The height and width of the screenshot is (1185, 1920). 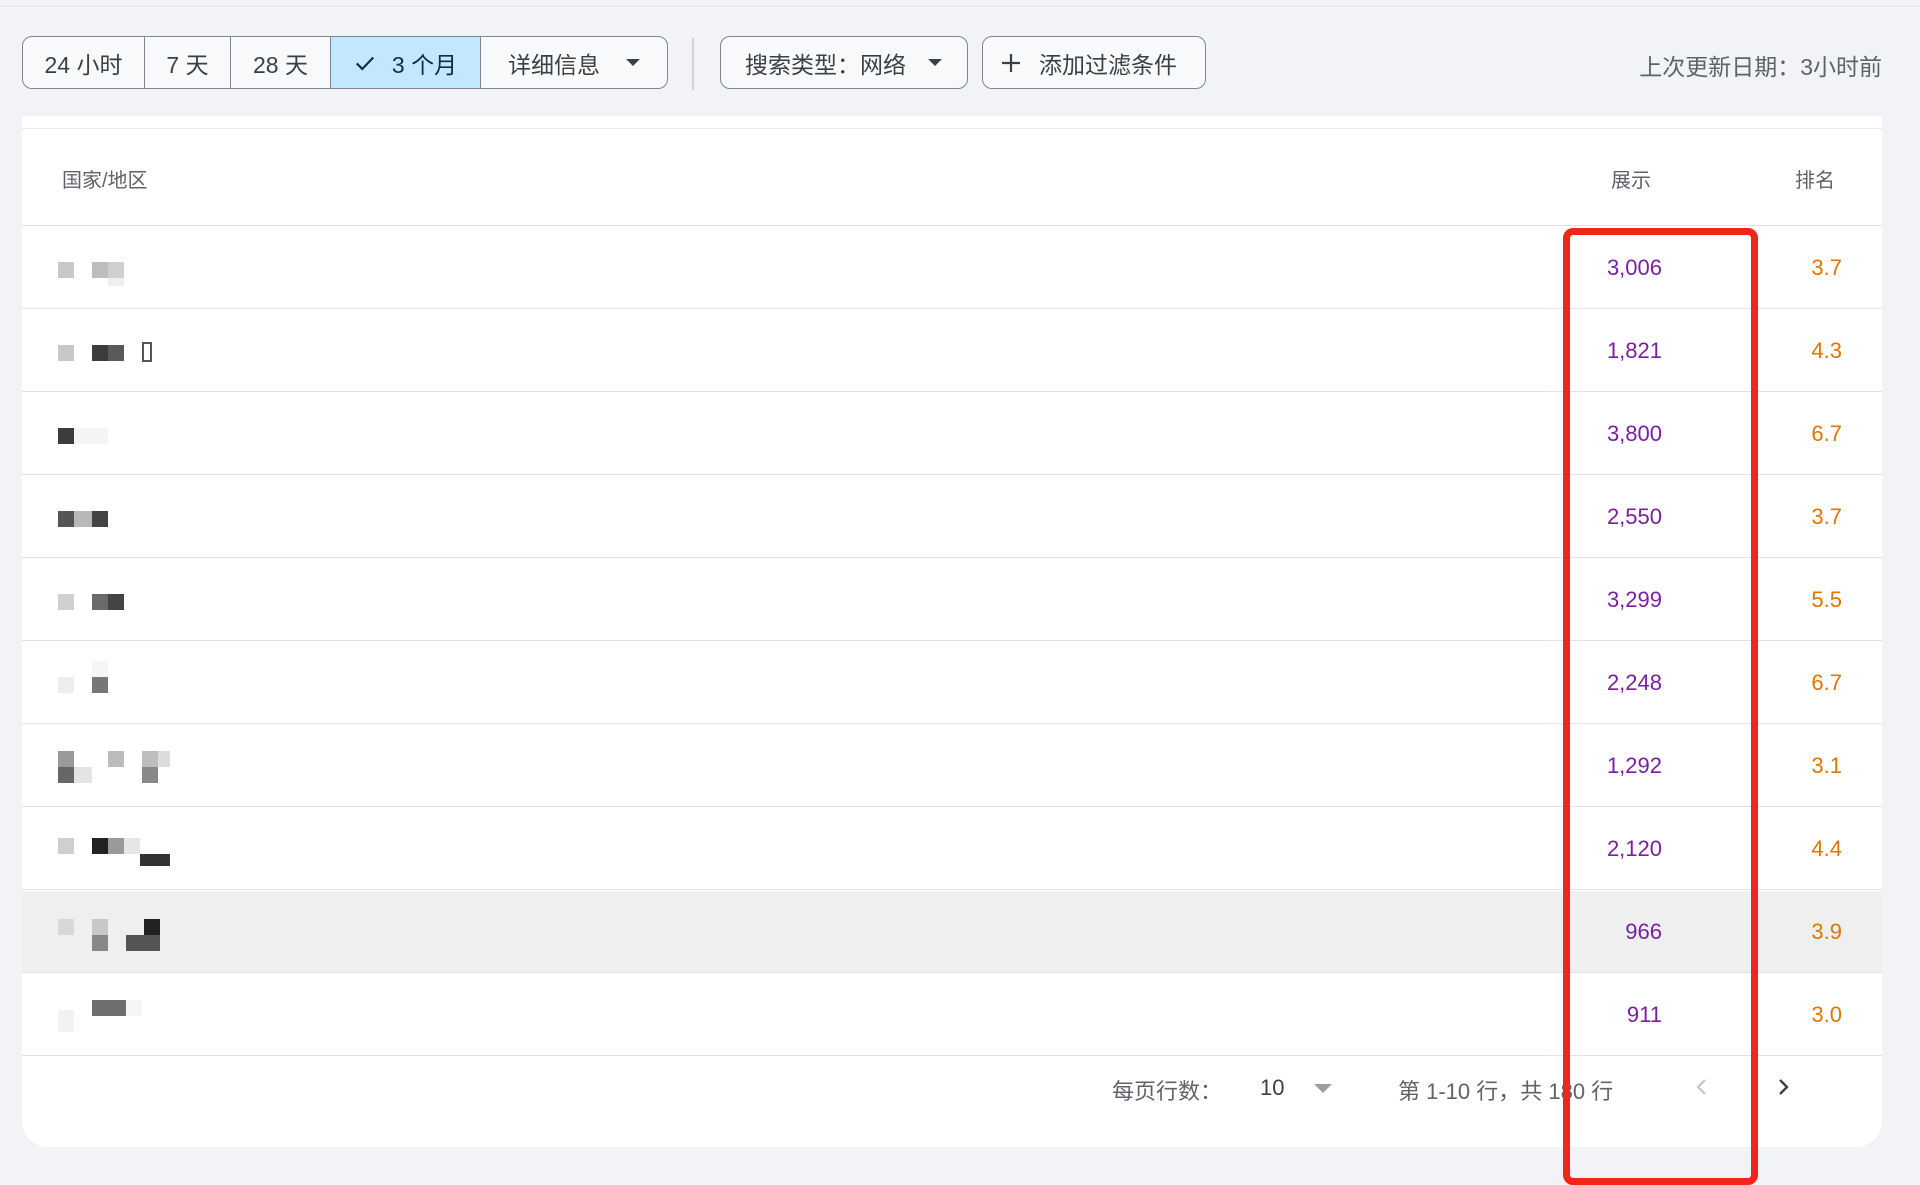 What do you see at coordinates (952, 600) in the screenshot?
I see `table-row: 3,299 5.5` at bounding box center [952, 600].